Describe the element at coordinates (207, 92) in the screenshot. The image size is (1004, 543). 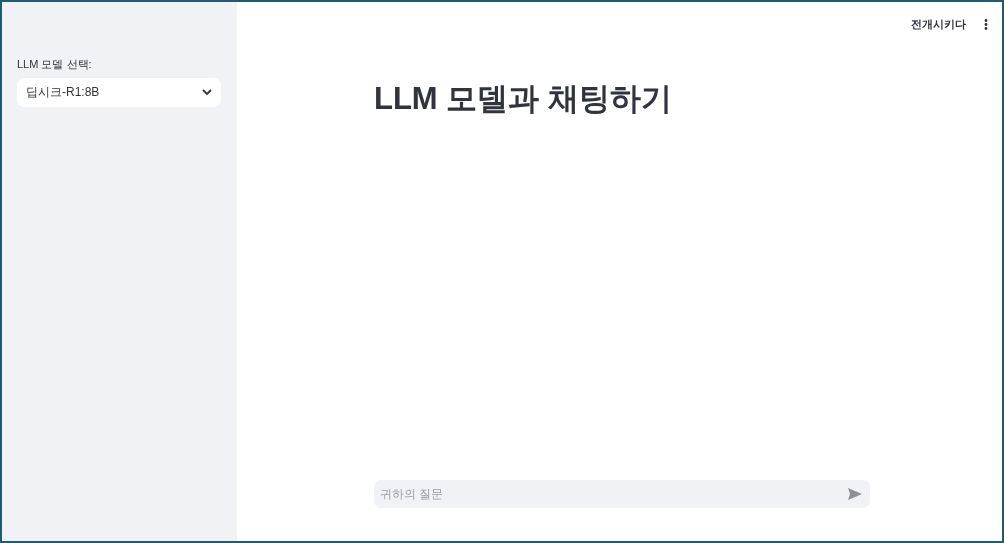
I see `chevron-down-icon` at that location.